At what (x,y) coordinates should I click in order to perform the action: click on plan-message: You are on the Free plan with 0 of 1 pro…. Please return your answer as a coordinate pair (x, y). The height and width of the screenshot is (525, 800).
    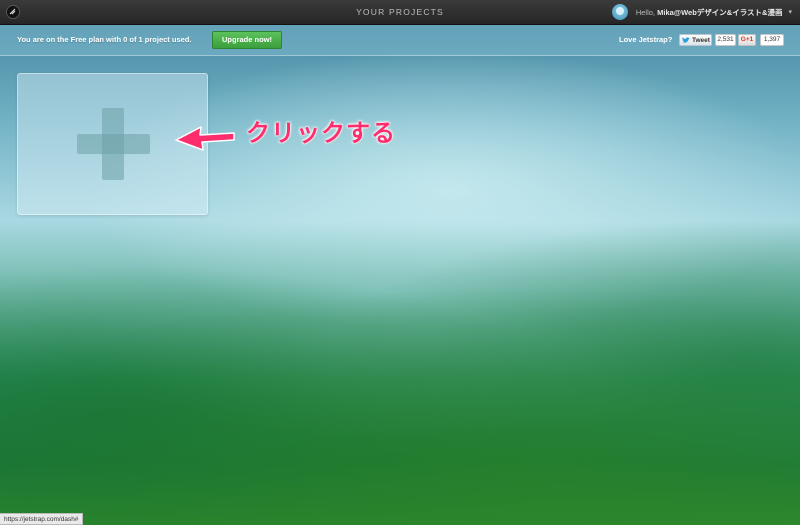
    Looking at the image, I should click on (104, 39).